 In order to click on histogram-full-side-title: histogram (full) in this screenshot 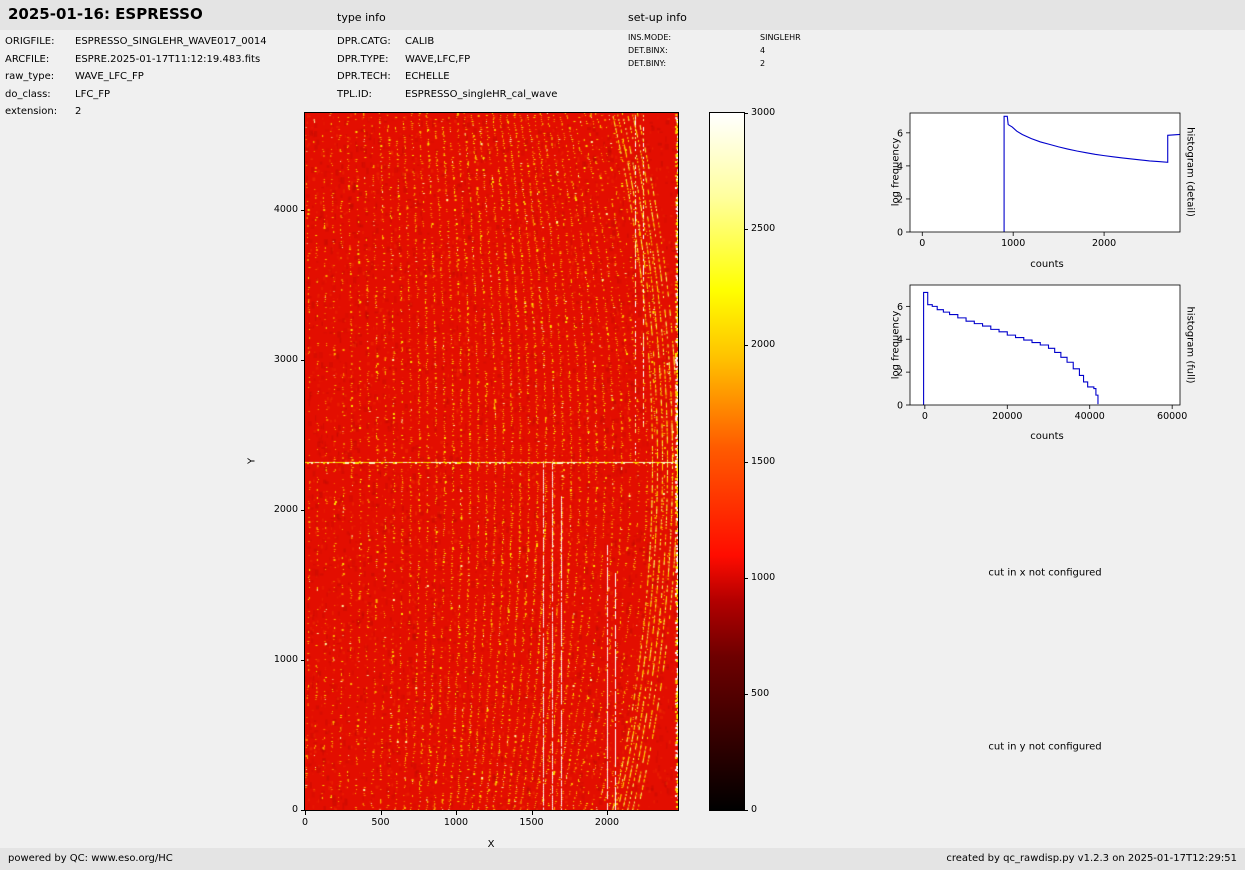, I will do `click(1190, 345)`.